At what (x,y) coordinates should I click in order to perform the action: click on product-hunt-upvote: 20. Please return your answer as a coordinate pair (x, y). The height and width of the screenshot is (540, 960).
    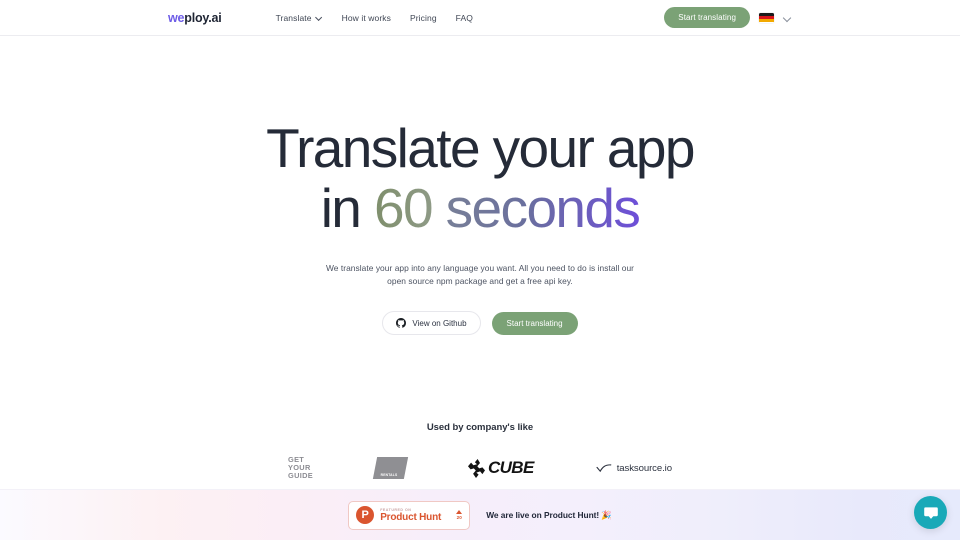
    Looking at the image, I should click on (459, 515).